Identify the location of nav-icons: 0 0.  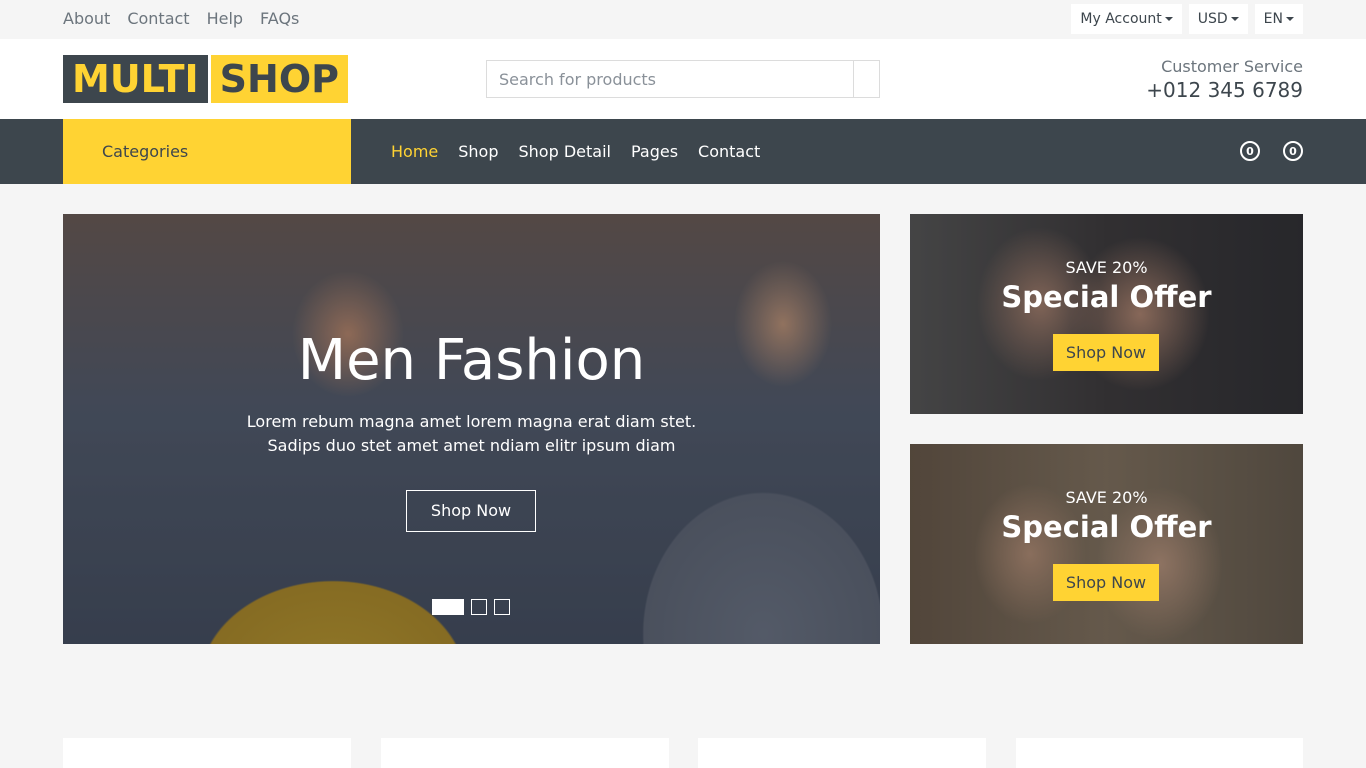
(1260, 151).